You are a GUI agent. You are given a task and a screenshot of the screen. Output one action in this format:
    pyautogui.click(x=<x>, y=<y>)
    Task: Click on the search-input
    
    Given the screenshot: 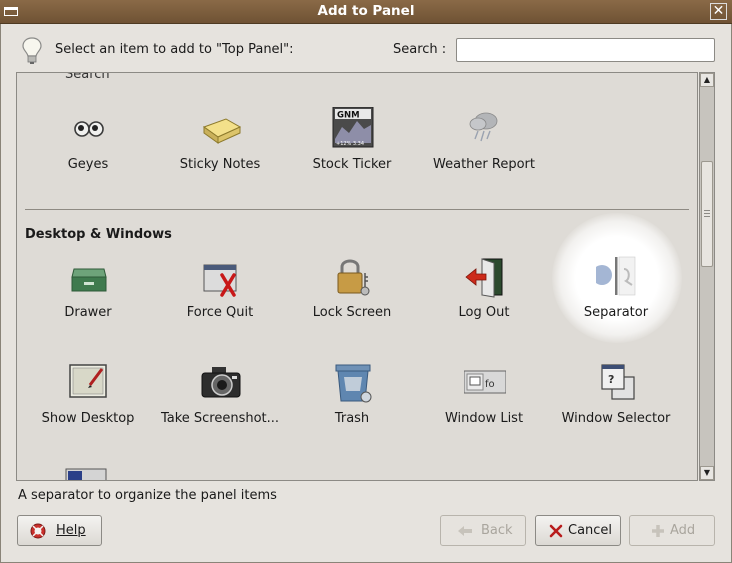 What is the action you would take?
    pyautogui.click(x=585, y=50)
    